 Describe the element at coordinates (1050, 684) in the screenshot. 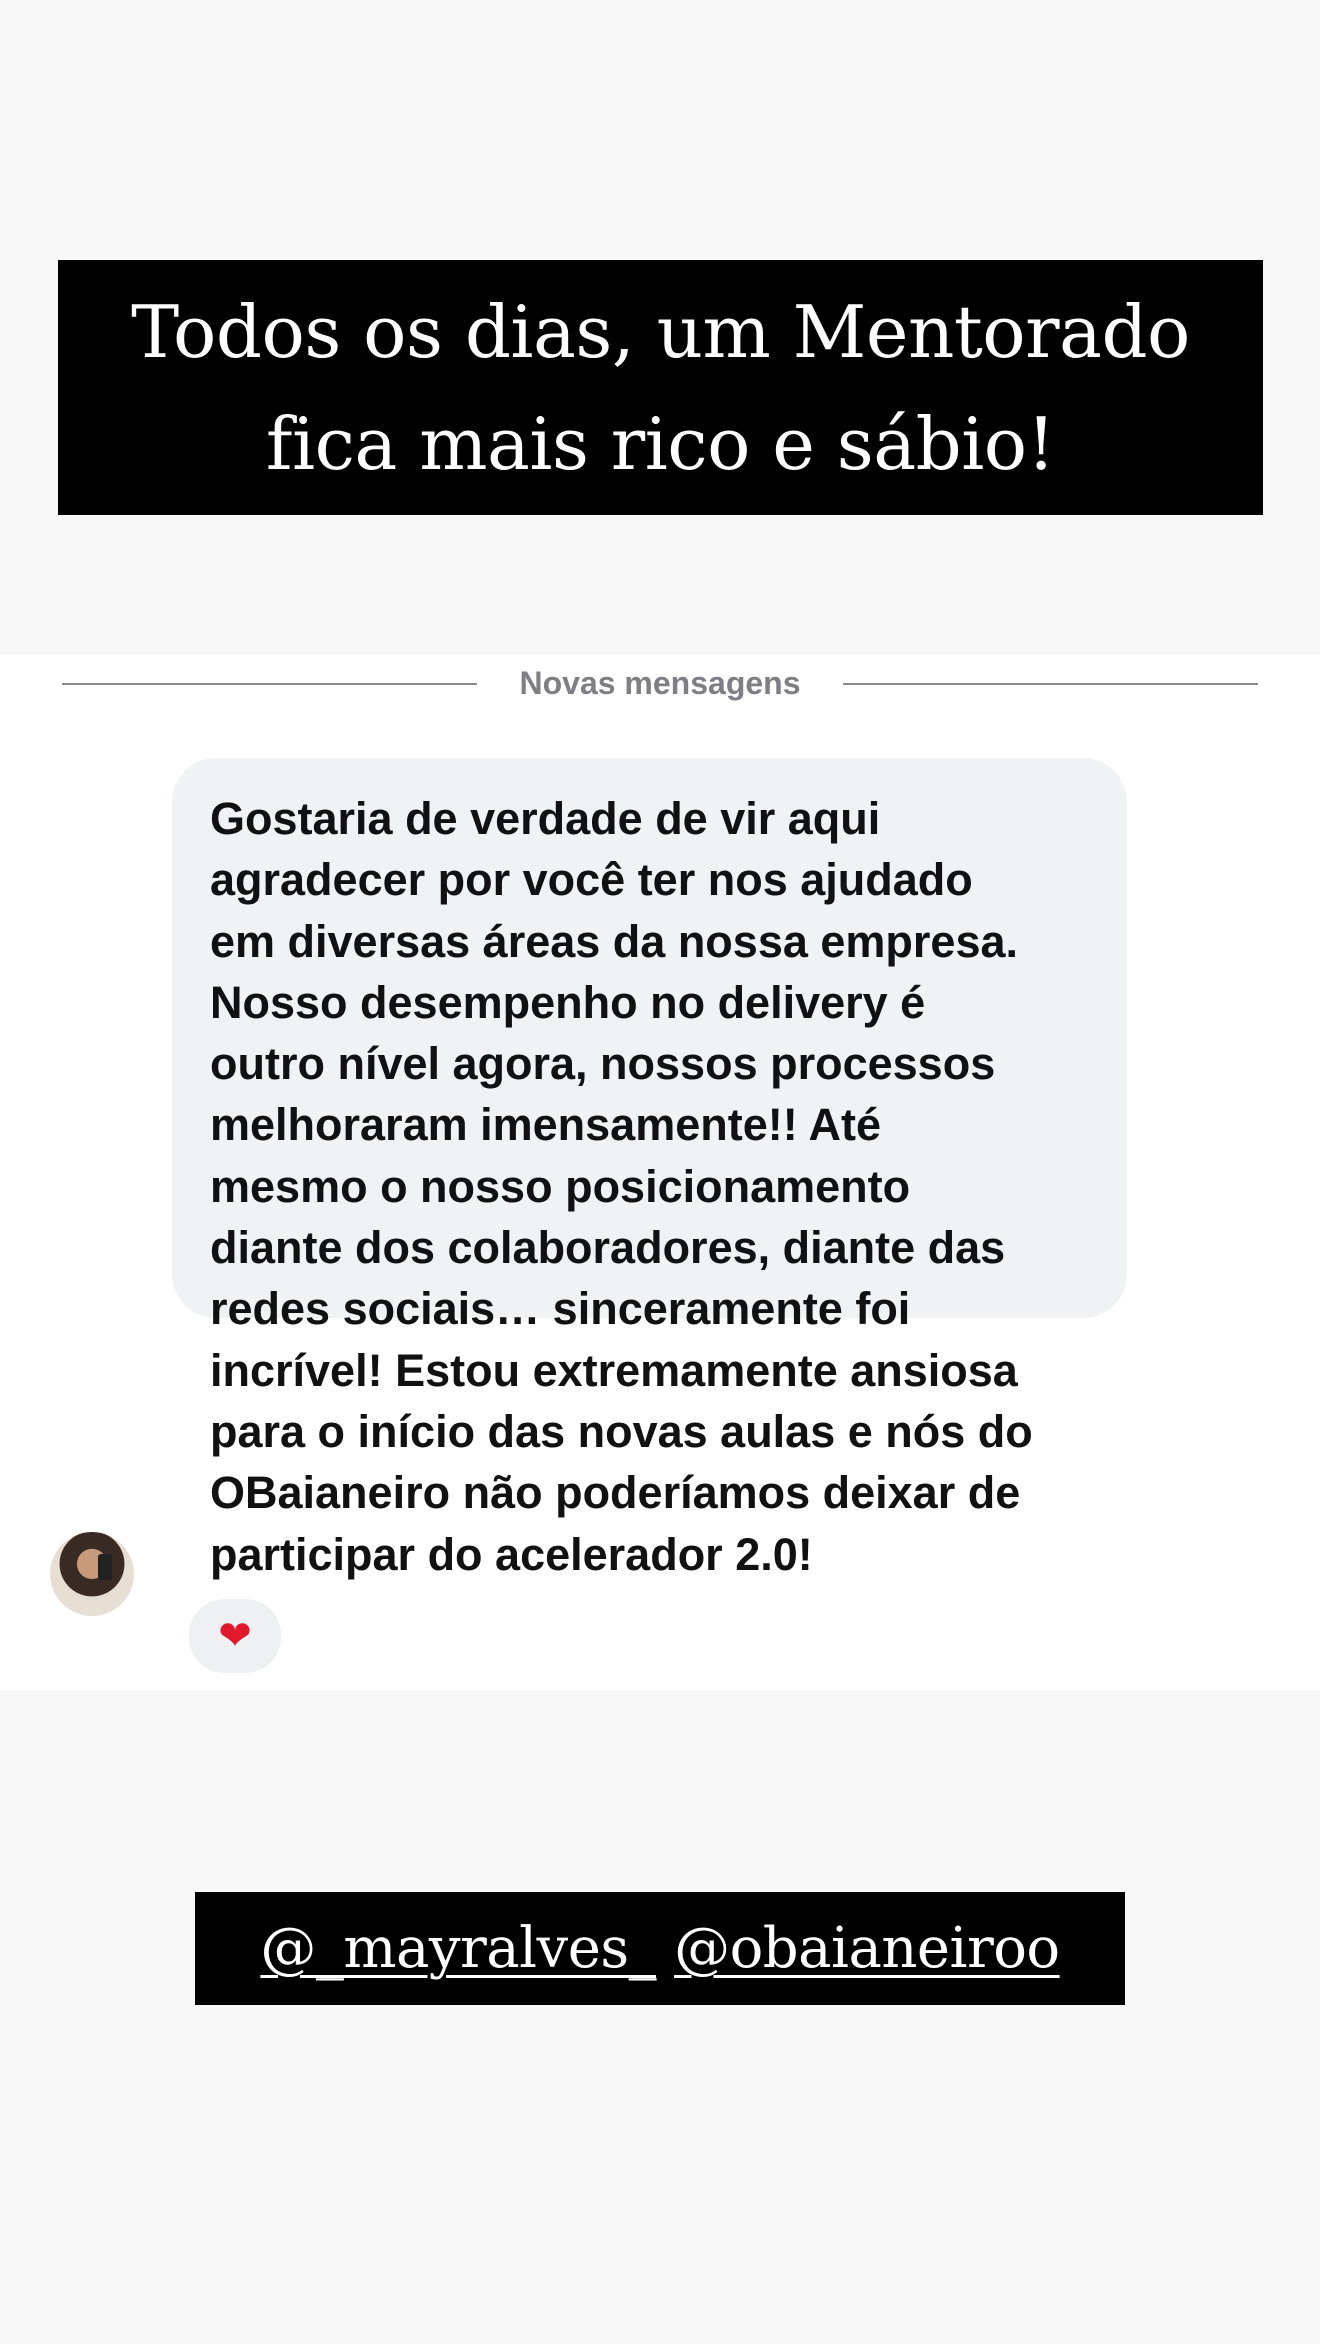

I see `divider-line-right` at that location.